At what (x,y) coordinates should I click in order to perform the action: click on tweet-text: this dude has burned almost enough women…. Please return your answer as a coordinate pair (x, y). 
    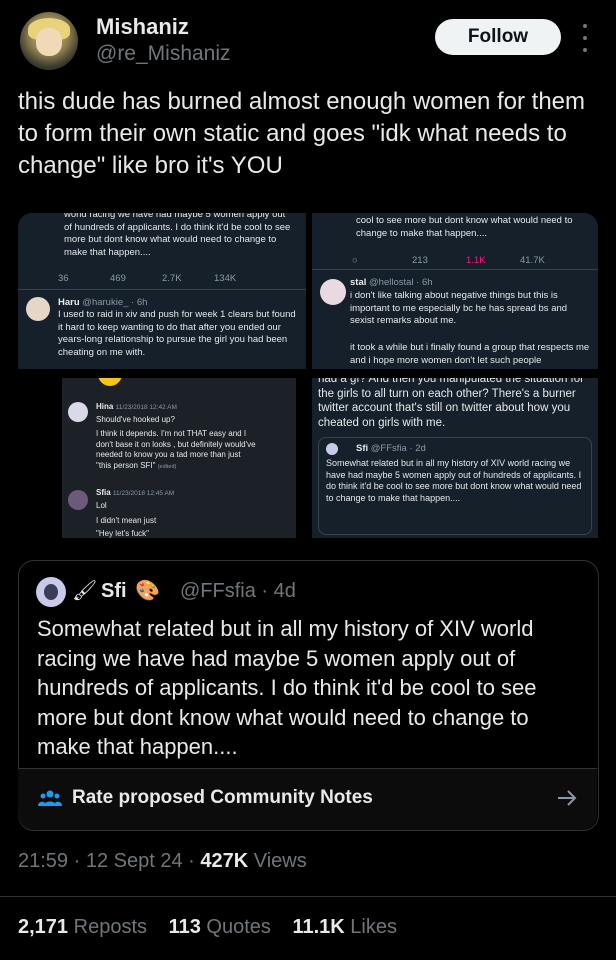
    Looking at the image, I should click on (302, 133).